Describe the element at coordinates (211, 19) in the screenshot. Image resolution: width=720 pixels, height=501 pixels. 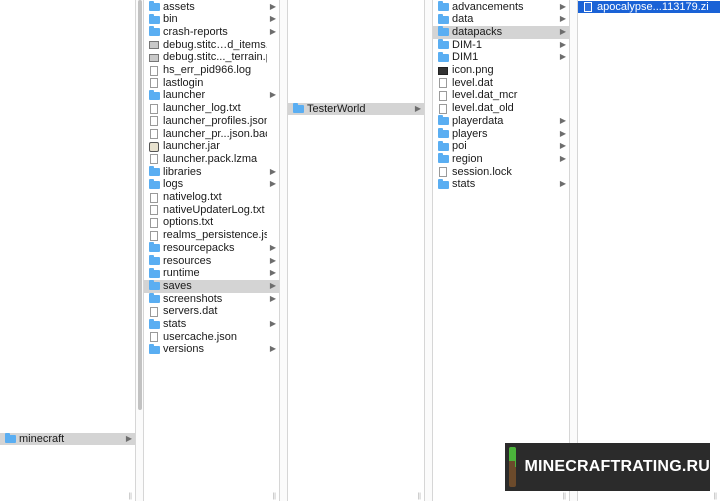
I see `file-row: bin ▶` at that location.